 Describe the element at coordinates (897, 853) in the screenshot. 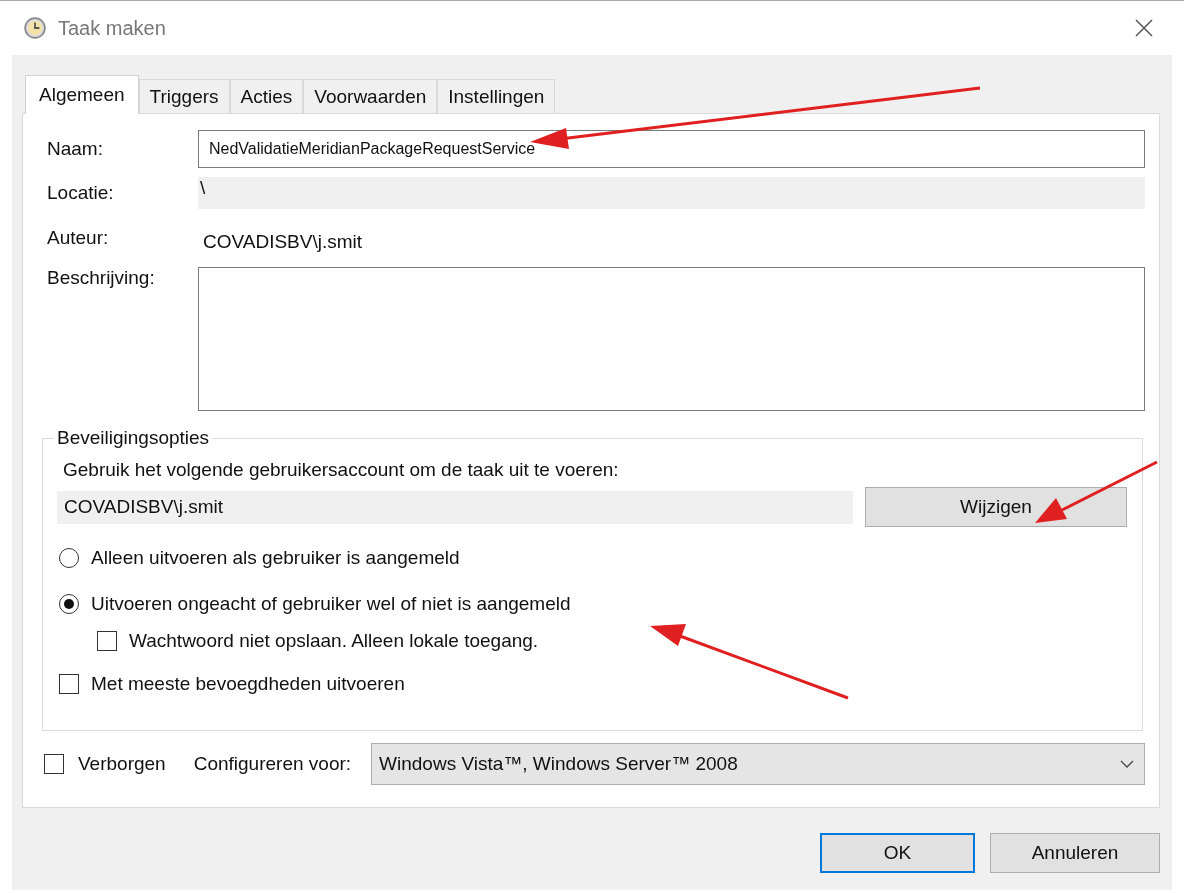

I see `dialog-button: OK` at that location.